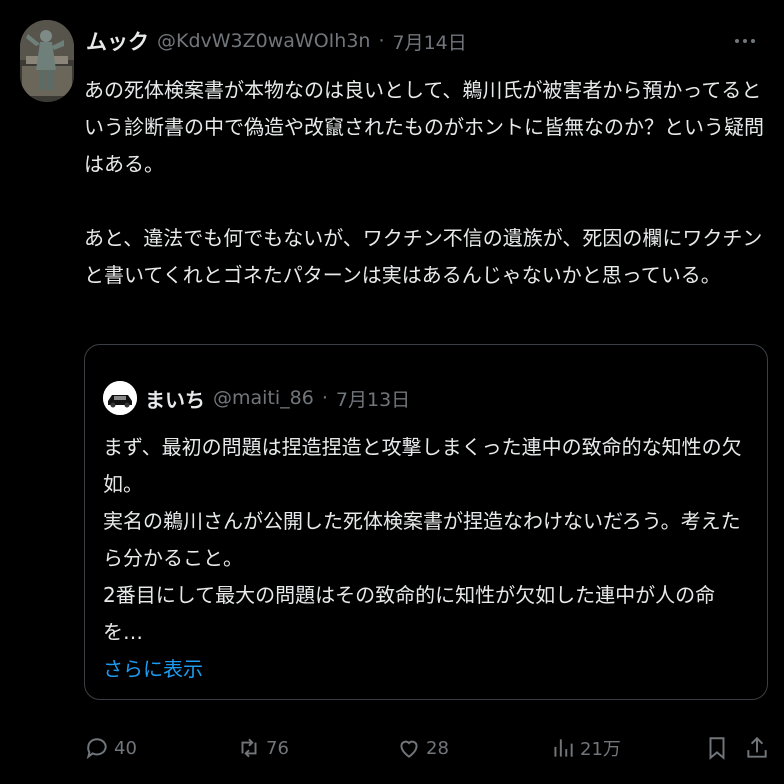 The height and width of the screenshot is (784, 784). Describe the element at coordinates (47, 61) in the screenshot. I see `author-avatar` at that location.